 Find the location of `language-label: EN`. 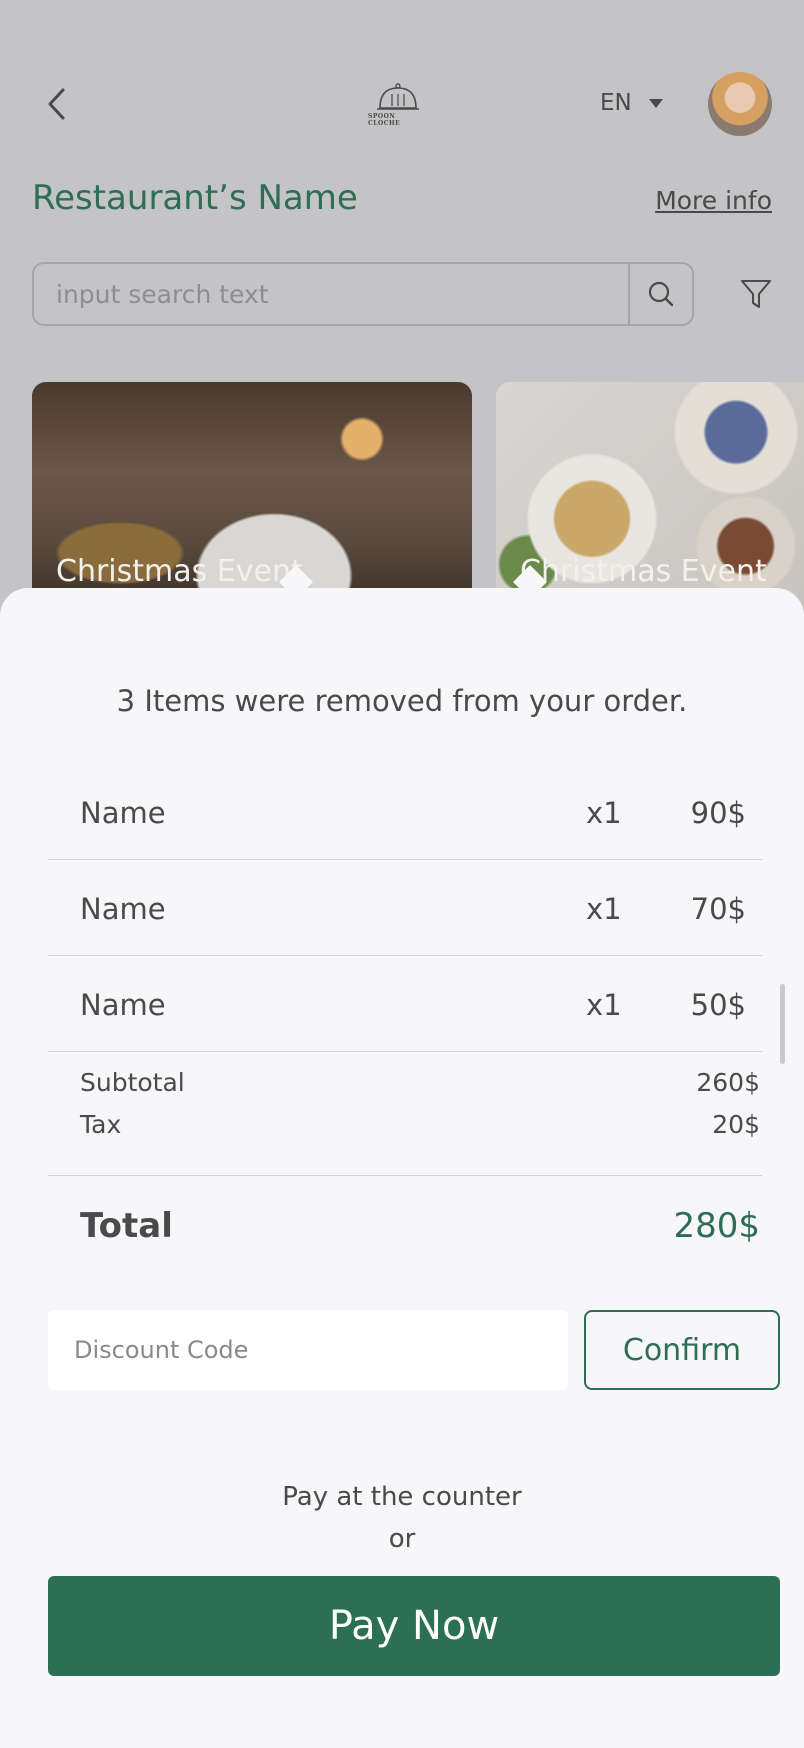

language-label: EN is located at coordinates (616, 103).